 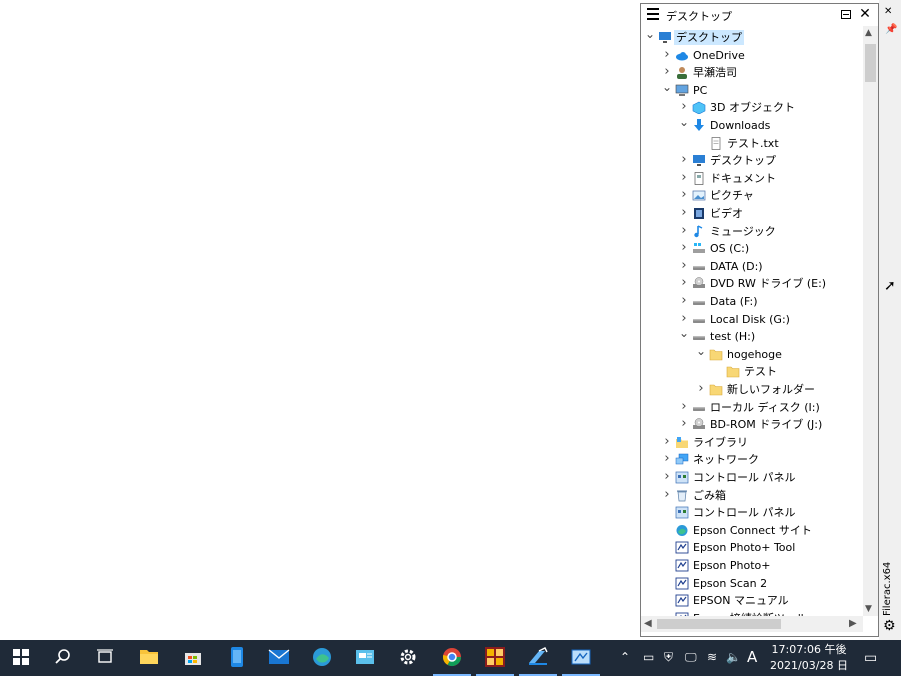 What do you see at coordinates (21, 658) in the screenshot?
I see `start-button` at bounding box center [21, 658].